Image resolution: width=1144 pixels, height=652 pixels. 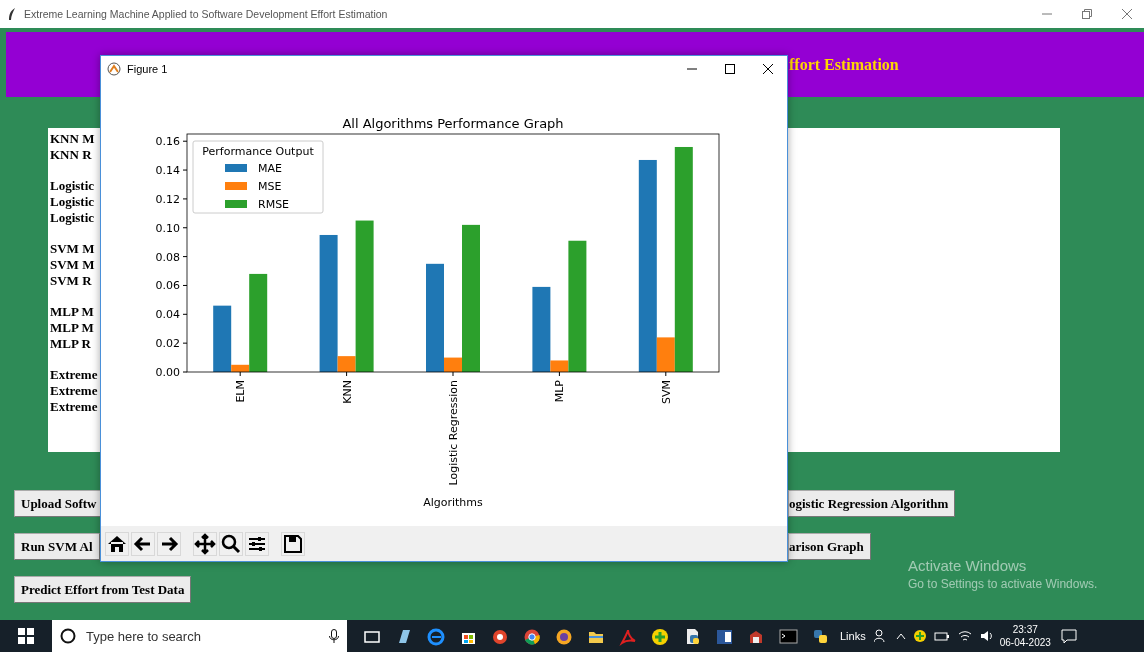 I want to click on home-icon, so click(x=117, y=543).